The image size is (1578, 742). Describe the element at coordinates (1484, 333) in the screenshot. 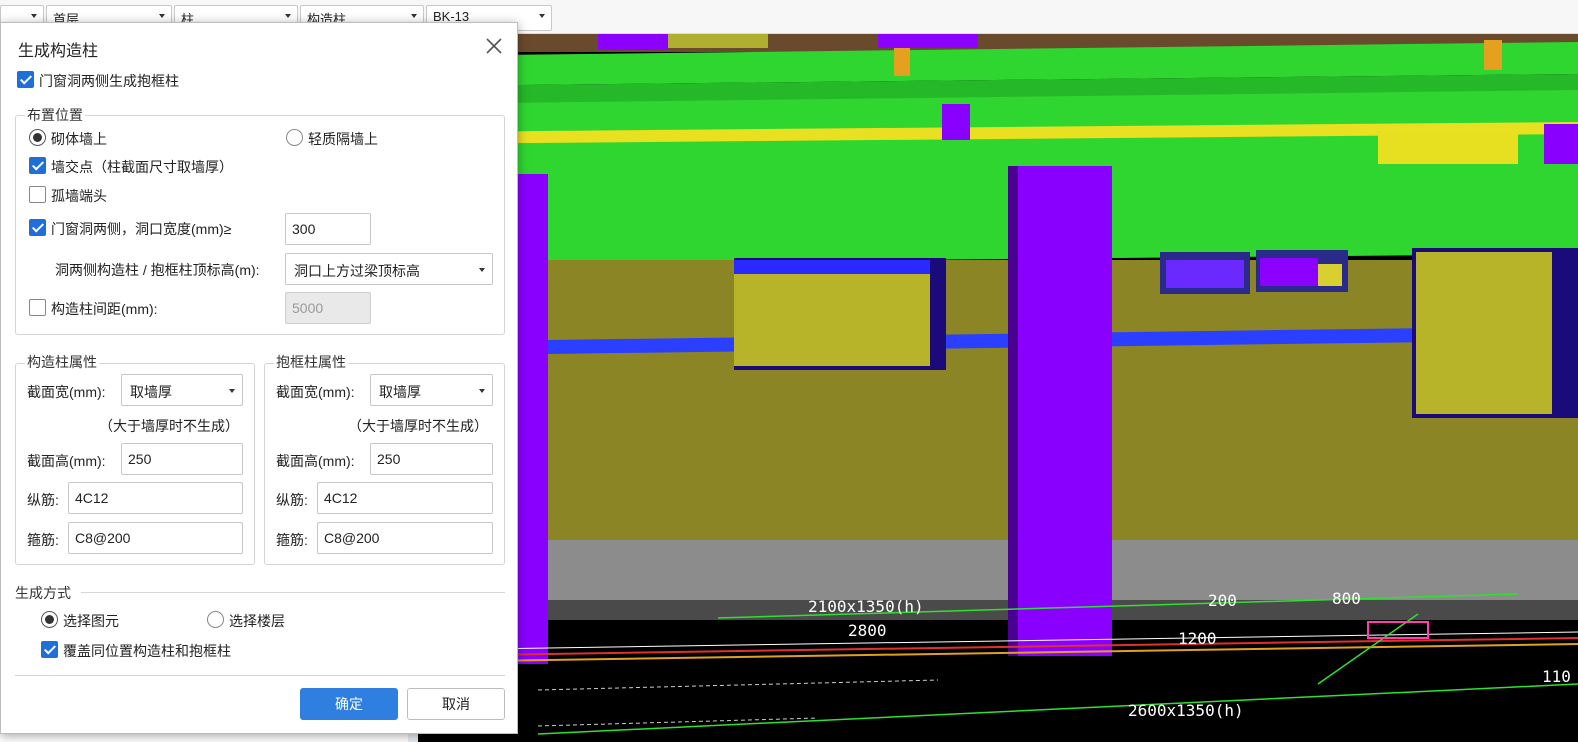

I see `door` at that location.